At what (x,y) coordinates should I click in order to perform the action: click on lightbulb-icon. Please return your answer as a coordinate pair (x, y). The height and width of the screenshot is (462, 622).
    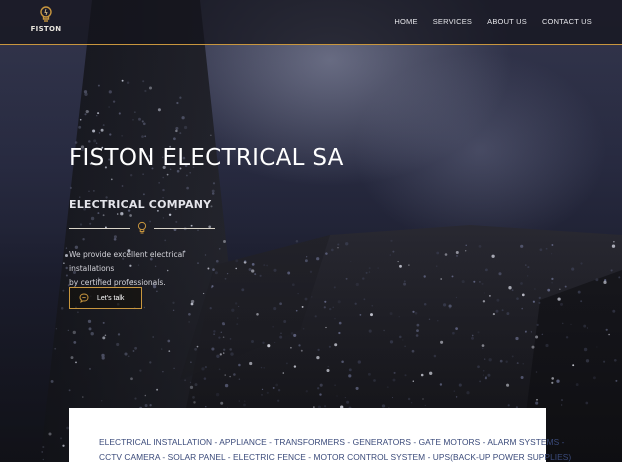
    Looking at the image, I should click on (142, 227).